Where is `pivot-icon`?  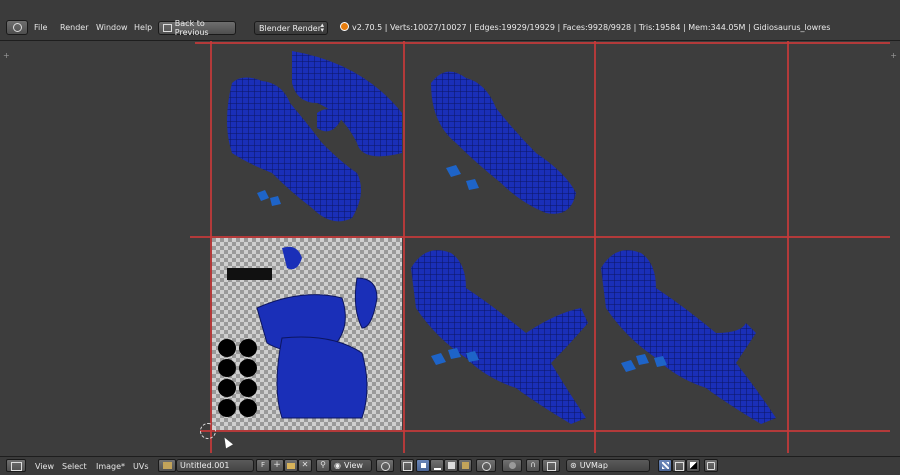 pivot-icon is located at coordinates (385, 466).